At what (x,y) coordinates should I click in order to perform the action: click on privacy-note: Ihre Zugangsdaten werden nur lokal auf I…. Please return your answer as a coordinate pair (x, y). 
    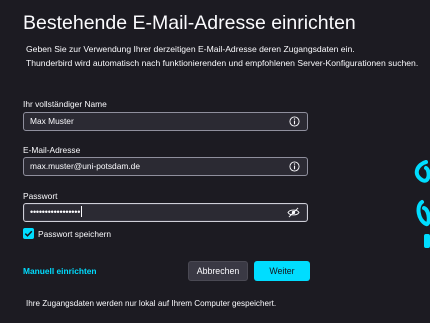
    Looking at the image, I should click on (151, 303).